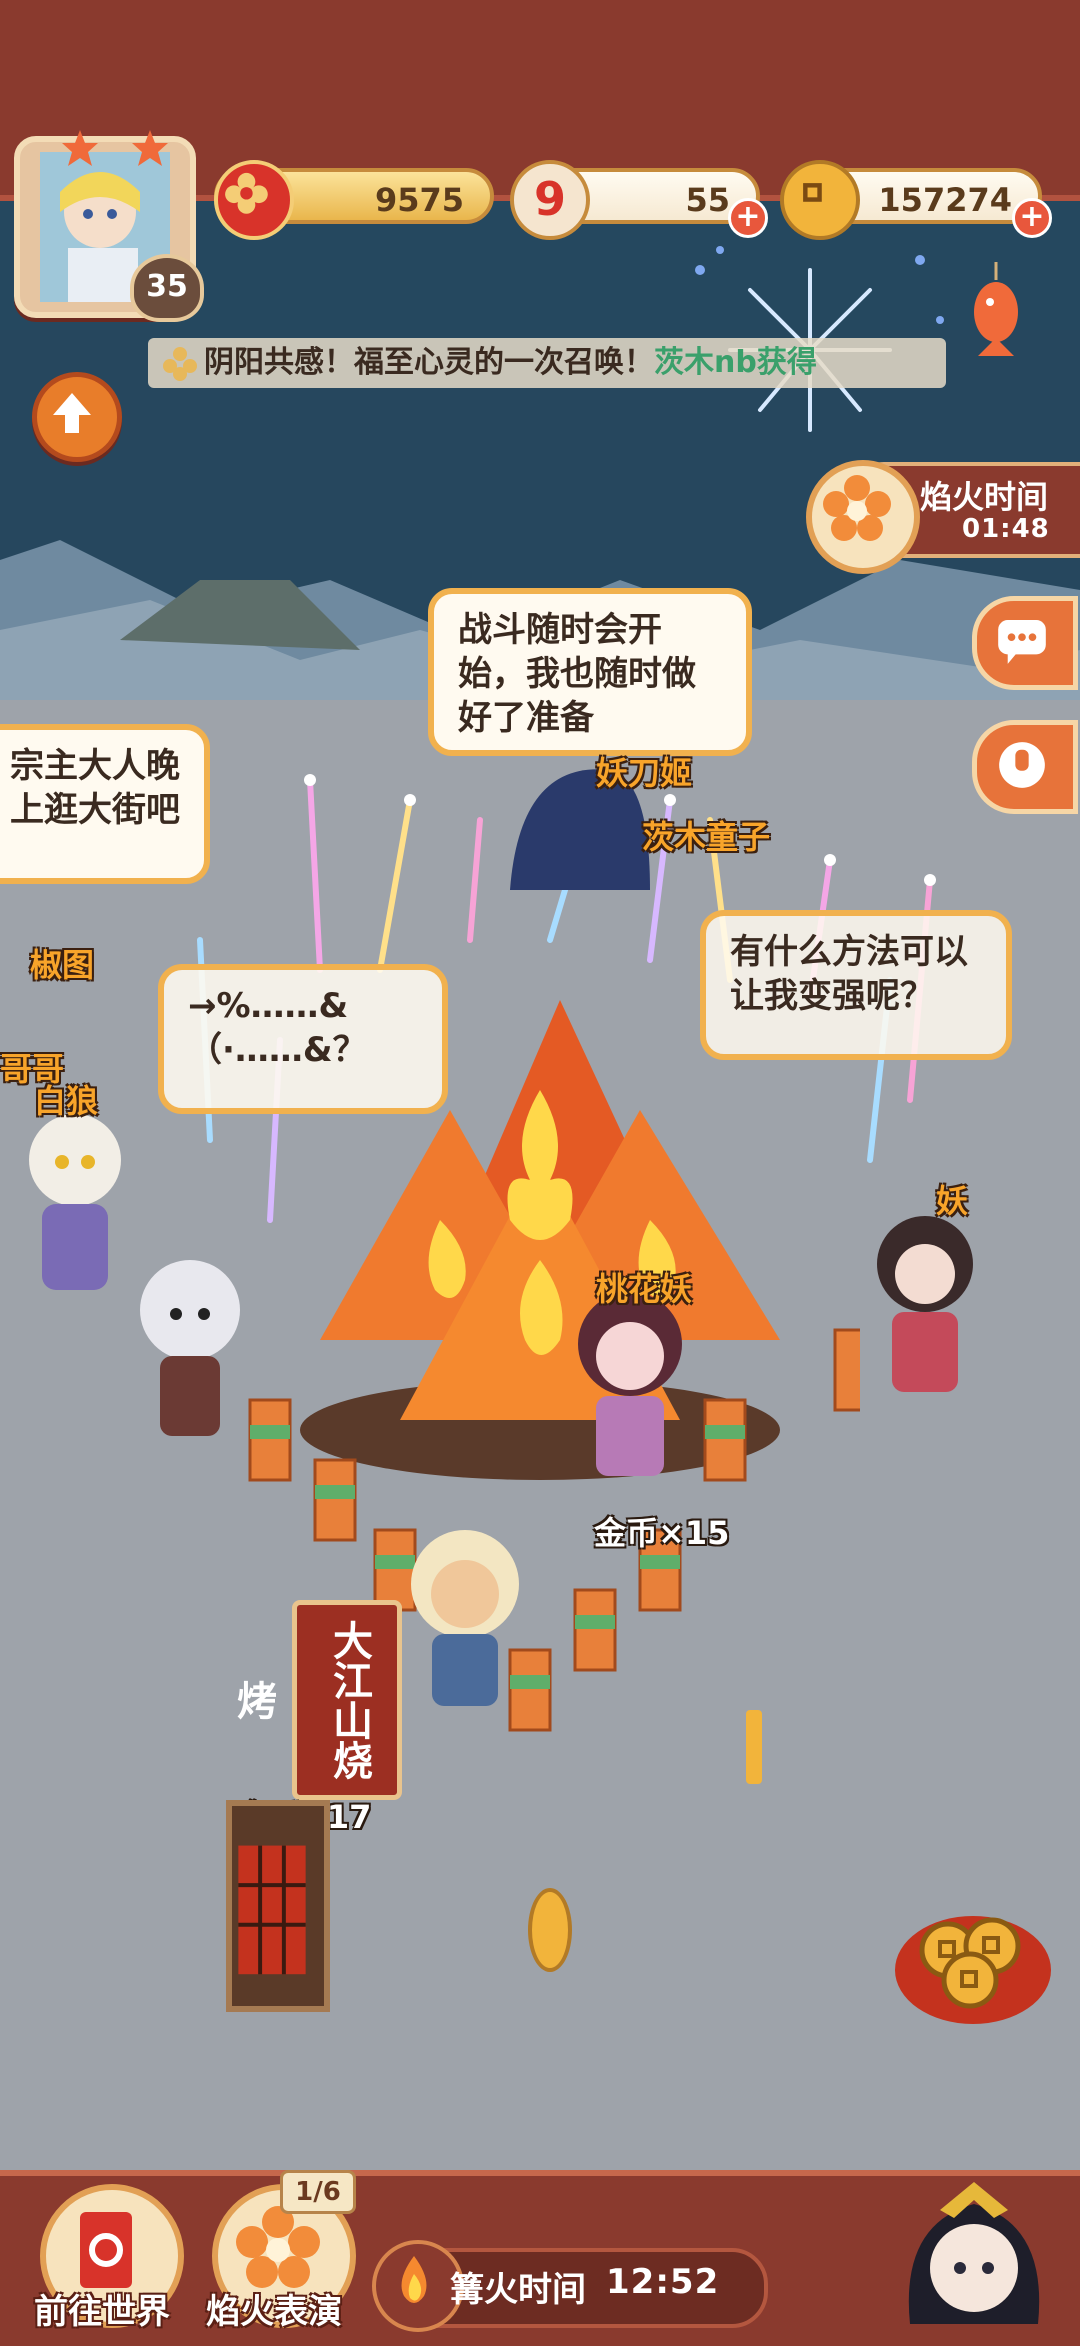  Describe the element at coordinates (550, 1930) in the screenshot. I see `gold-coin-pickup` at that location.